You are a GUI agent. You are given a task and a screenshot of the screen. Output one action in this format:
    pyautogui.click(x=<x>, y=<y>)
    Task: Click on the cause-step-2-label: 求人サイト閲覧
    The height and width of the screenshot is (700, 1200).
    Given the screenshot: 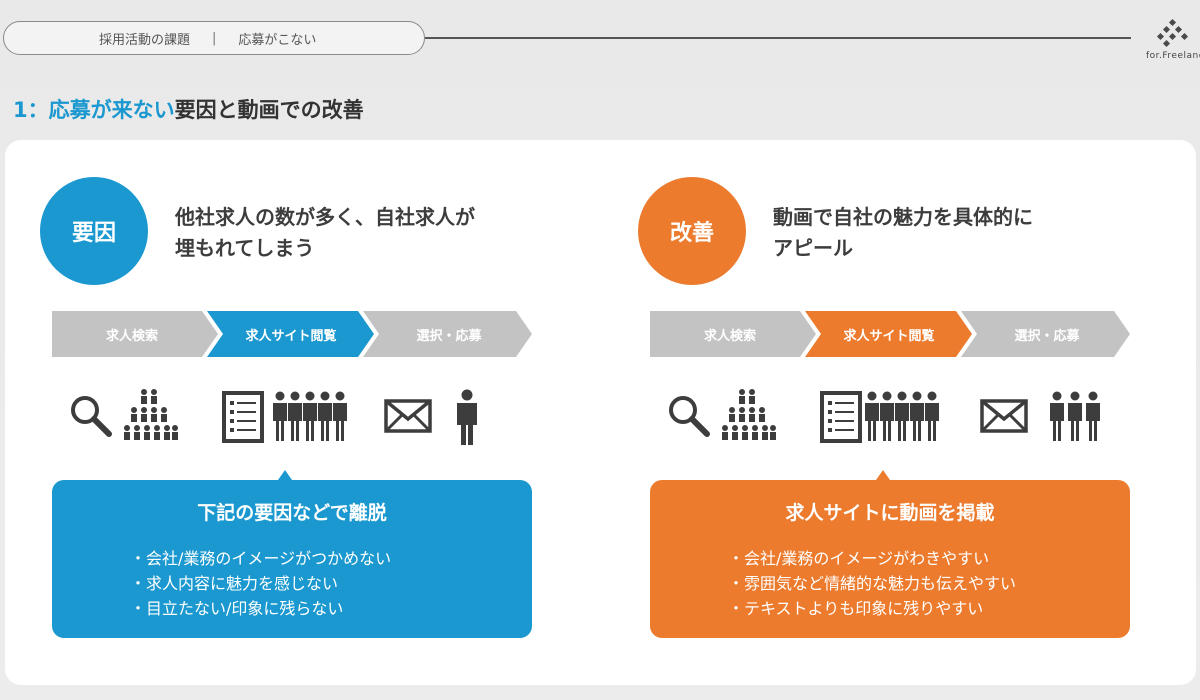 What is the action you would take?
    pyautogui.click(x=291, y=336)
    